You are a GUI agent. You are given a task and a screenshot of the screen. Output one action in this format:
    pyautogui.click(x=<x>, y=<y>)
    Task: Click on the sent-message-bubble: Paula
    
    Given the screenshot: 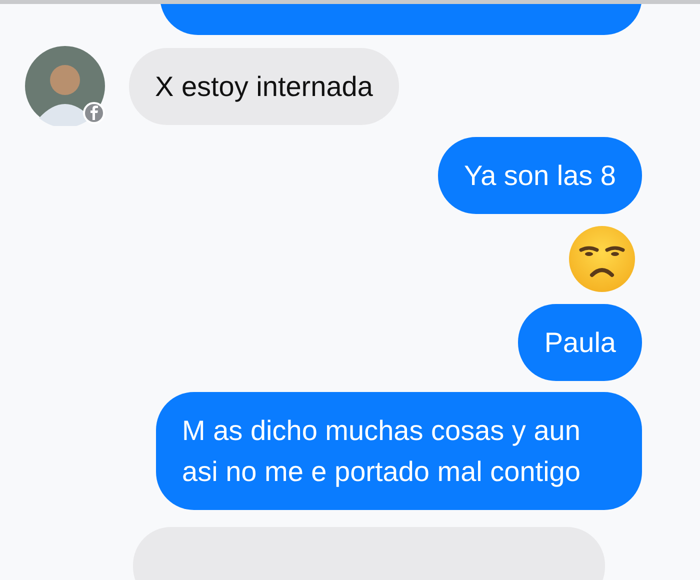 What is the action you would take?
    pyautogui.click(x=580, y=342)
    